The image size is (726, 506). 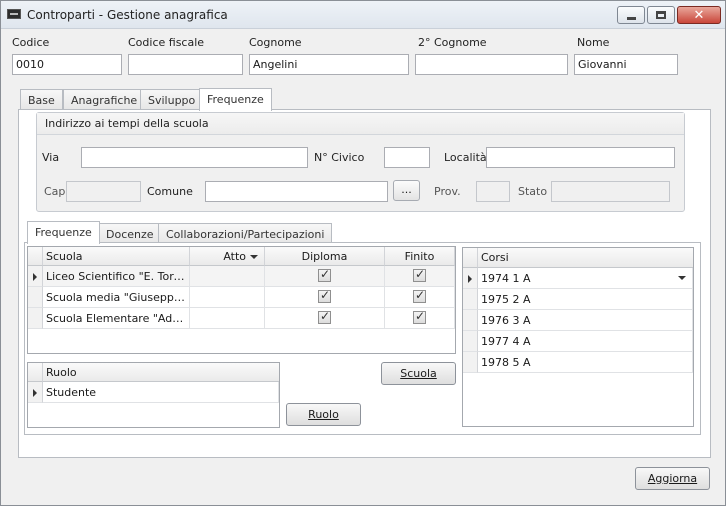 I want to click on course-cell: 1976 3 A, so click(x=585, y=320).